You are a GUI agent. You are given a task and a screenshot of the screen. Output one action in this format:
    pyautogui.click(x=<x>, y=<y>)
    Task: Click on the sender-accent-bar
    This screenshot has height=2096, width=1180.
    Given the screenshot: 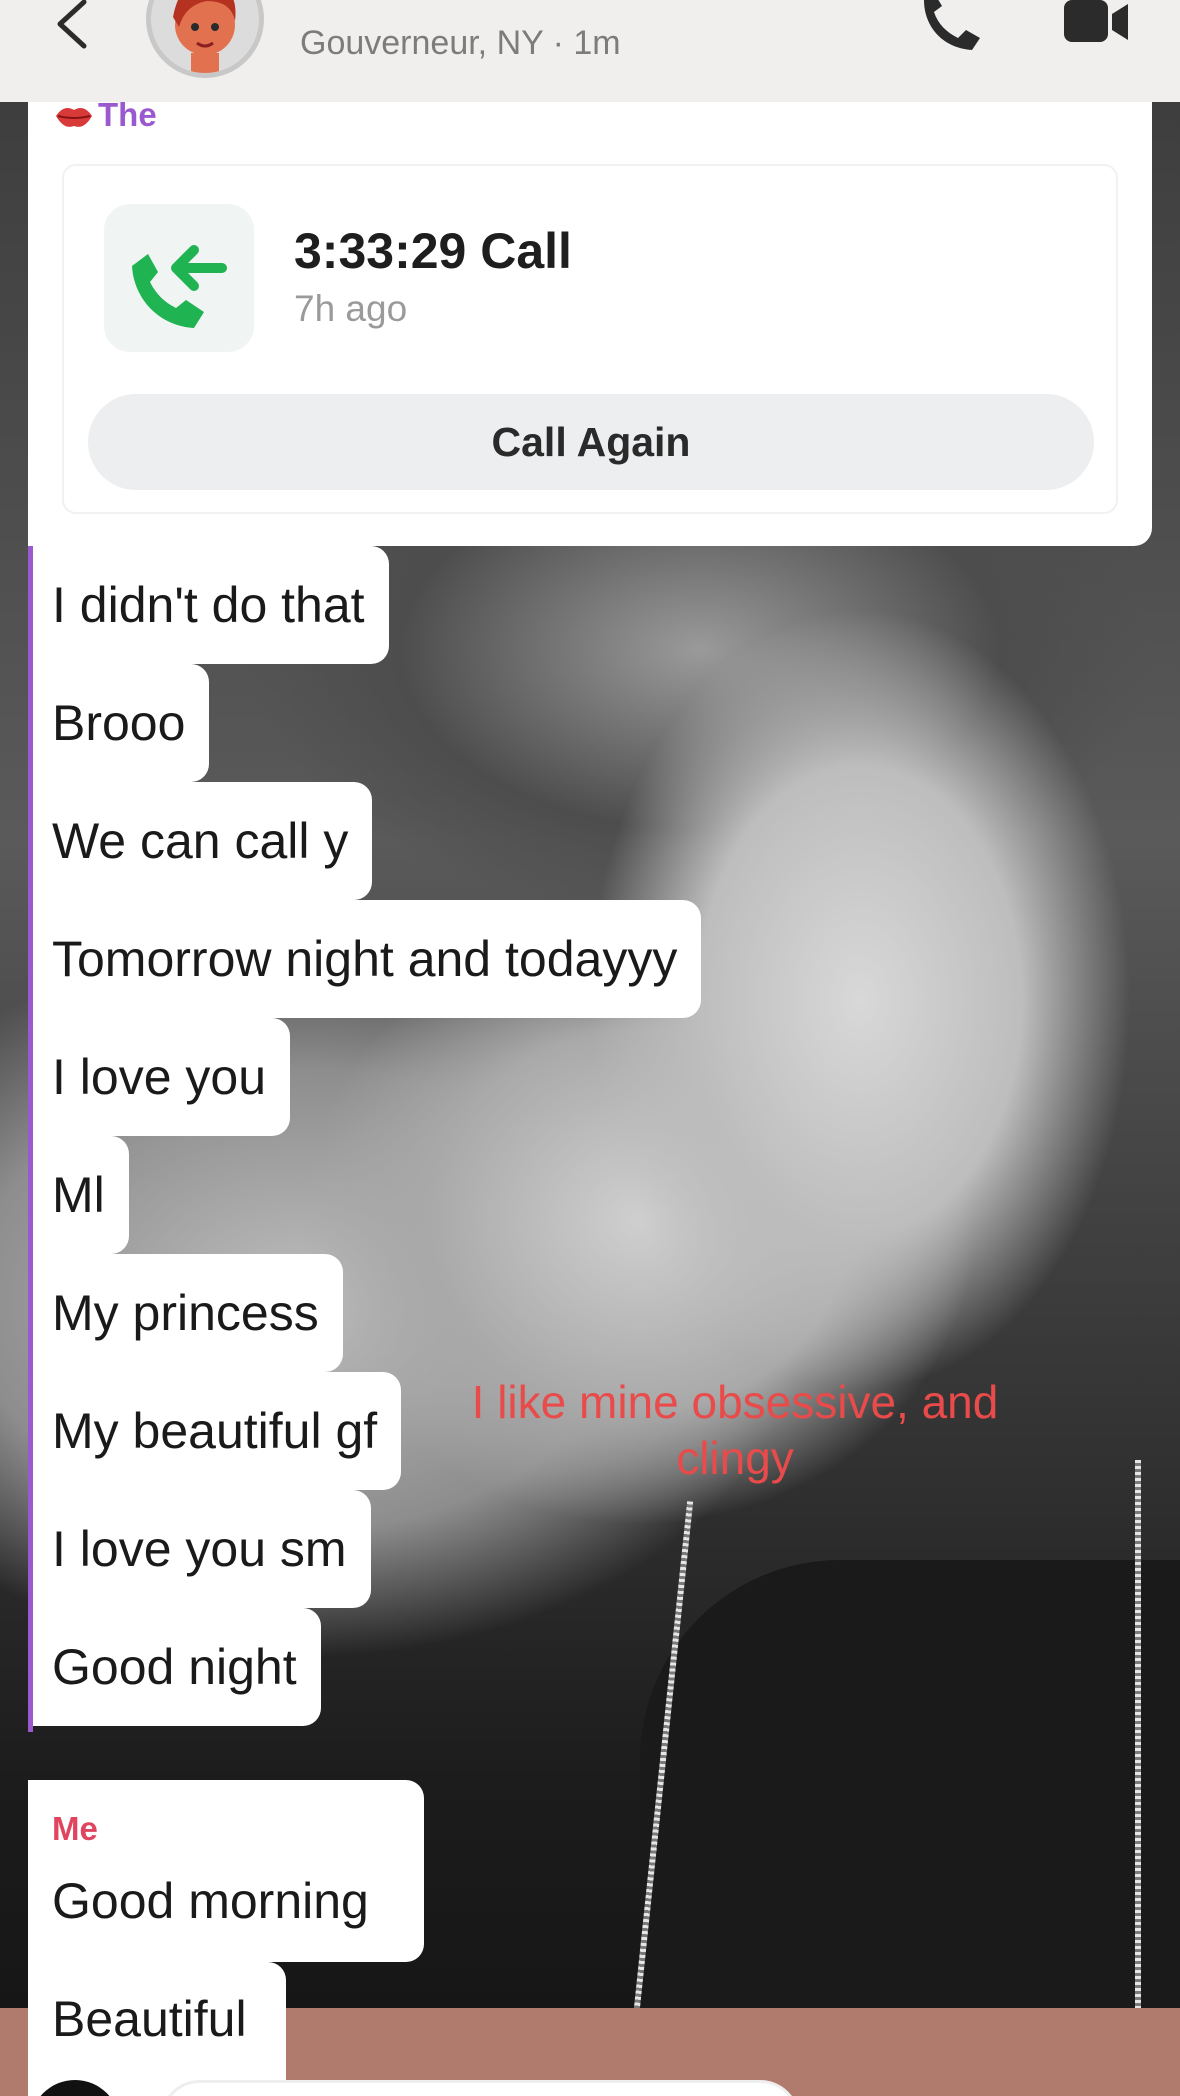 What is the action you would take?
    pyautogui.click(x=30, y=1139)
    